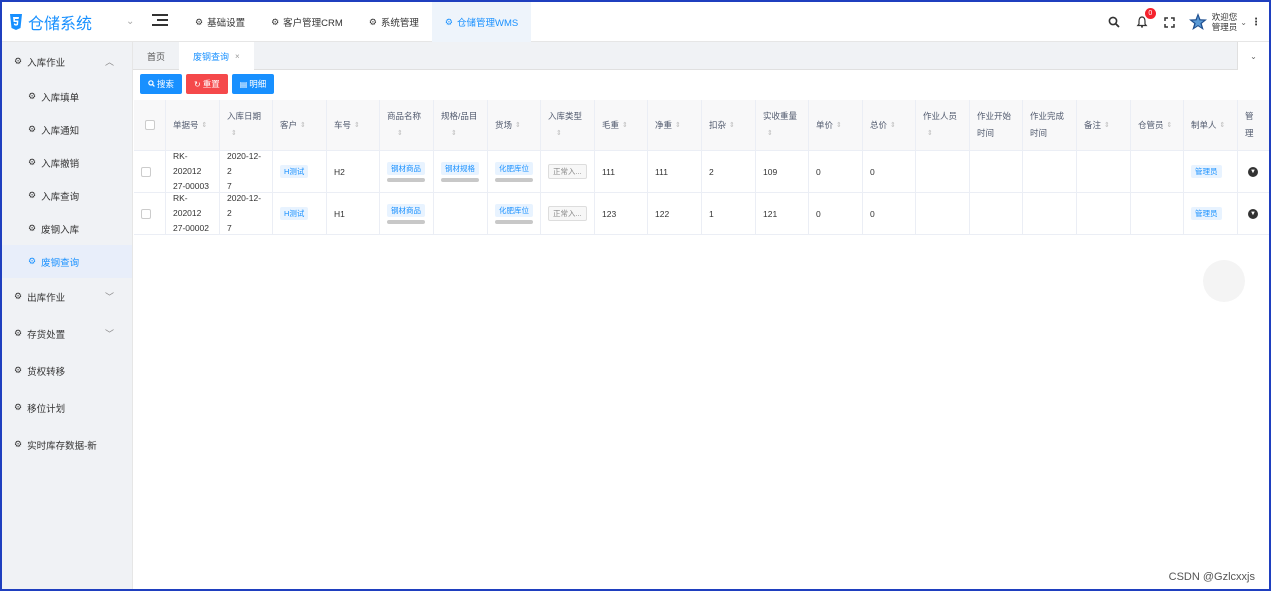 The height and width of the screenshot is (591, 1271). Describe the element at coordinates (246, 171) in the screenshot. I see `cell-date: 2020-12-2 7` at that location.